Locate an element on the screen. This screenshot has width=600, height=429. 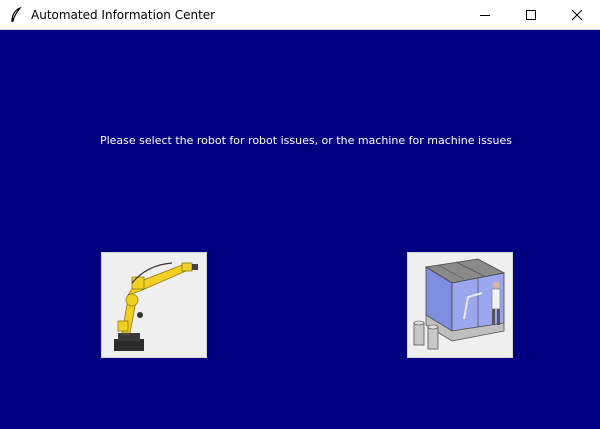
minimize-icon is located at coordinates (485, 15).